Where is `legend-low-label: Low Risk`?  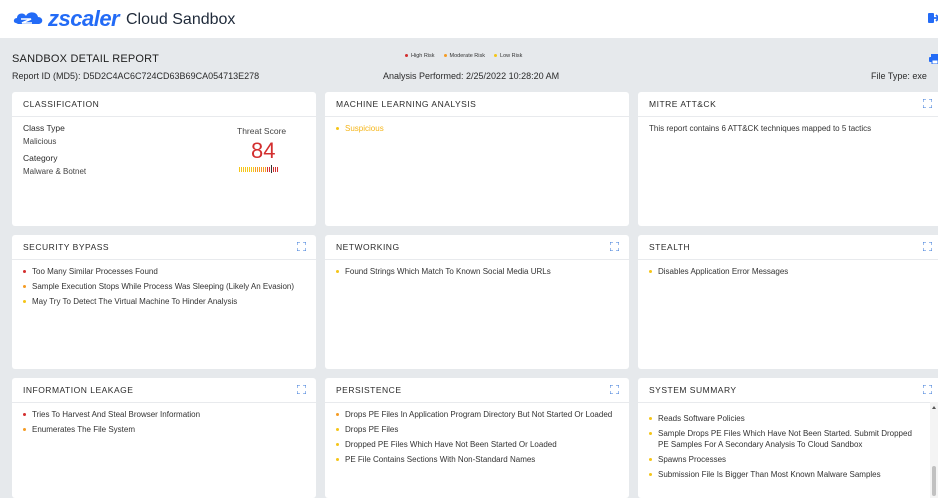
legend-low-label: Low Risk is located at coordinates (511, 56).